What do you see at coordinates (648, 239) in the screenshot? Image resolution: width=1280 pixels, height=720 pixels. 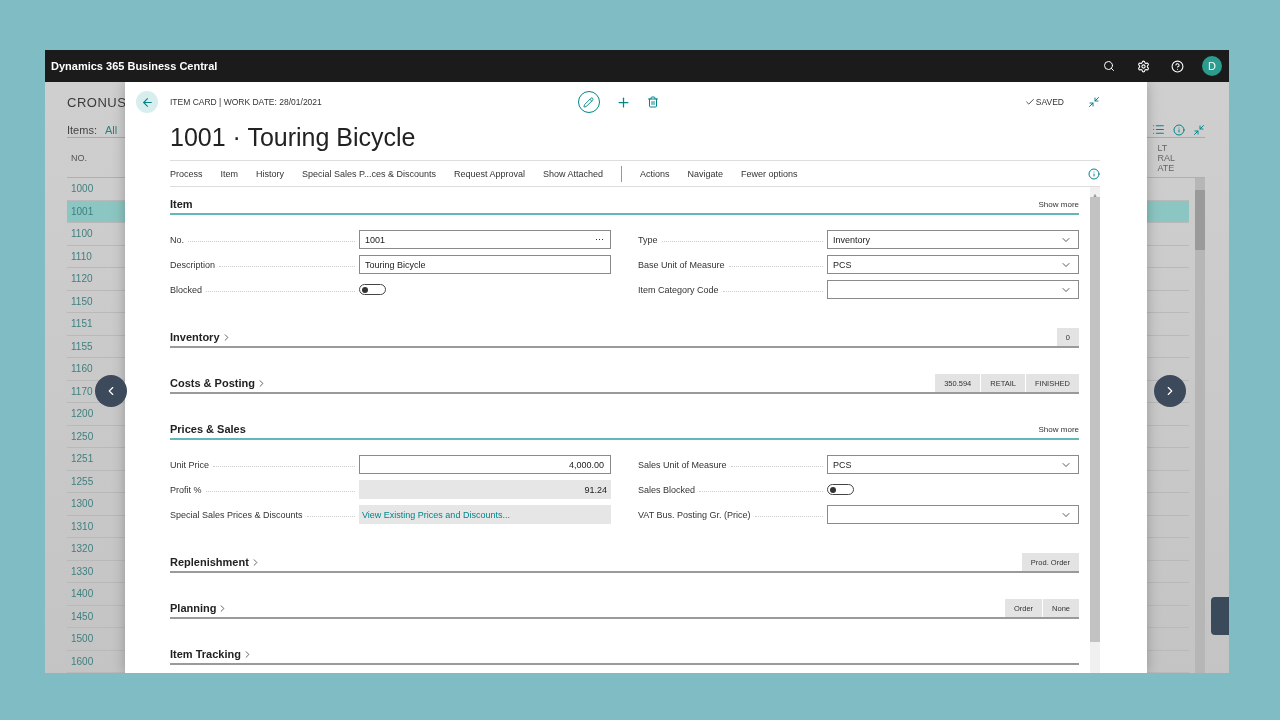 I see `field-label: Type` at bounding box center [648, 239].